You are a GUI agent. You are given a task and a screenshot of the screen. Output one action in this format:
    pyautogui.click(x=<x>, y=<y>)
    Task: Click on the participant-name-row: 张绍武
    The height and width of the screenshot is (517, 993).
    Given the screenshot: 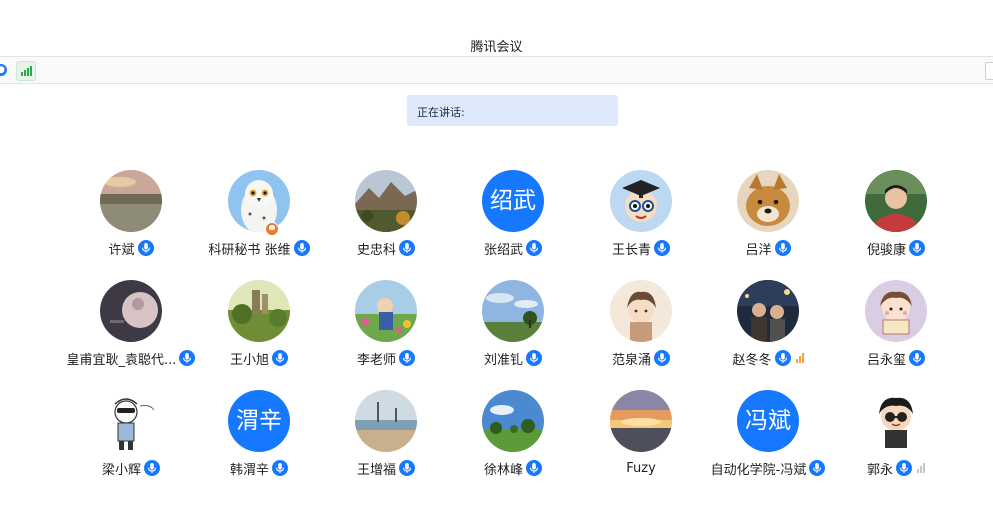 What is the action you would take?
    pyautogui.click(x=513, y=248)
    